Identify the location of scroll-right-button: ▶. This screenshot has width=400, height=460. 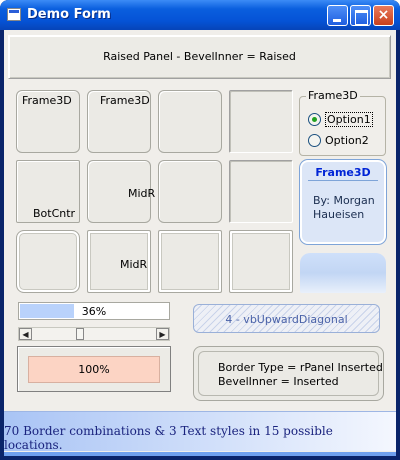
(162, 334).